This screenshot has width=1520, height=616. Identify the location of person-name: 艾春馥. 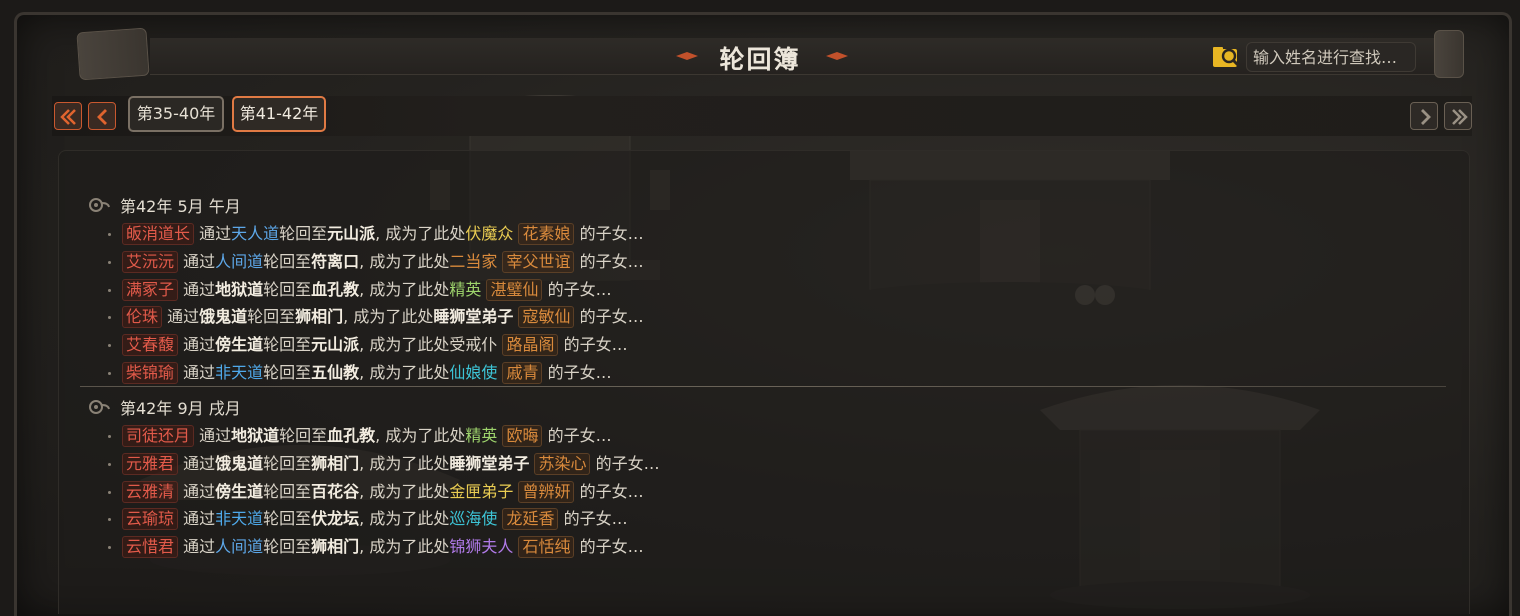
(150, 345).